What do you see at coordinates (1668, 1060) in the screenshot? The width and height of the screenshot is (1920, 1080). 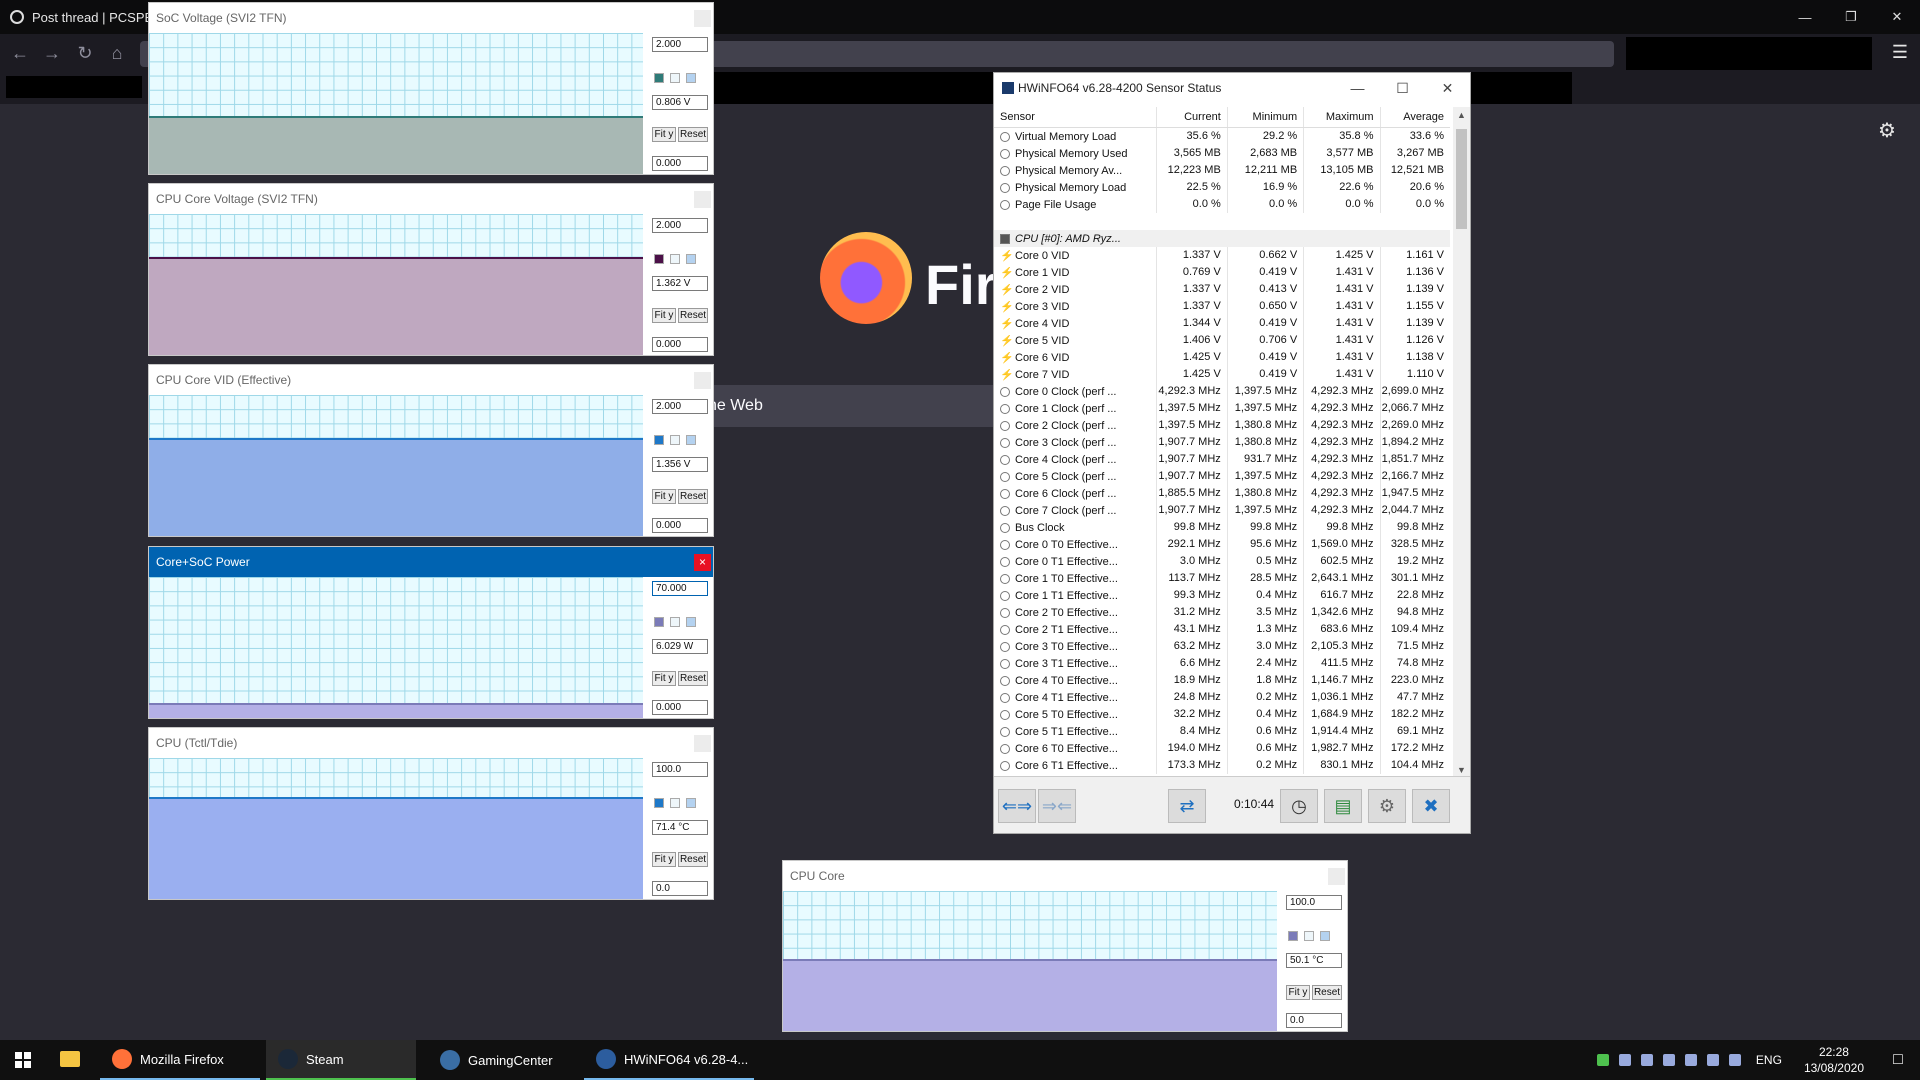 I see `network-tray-icon` at bounding box center [1668, 1060].